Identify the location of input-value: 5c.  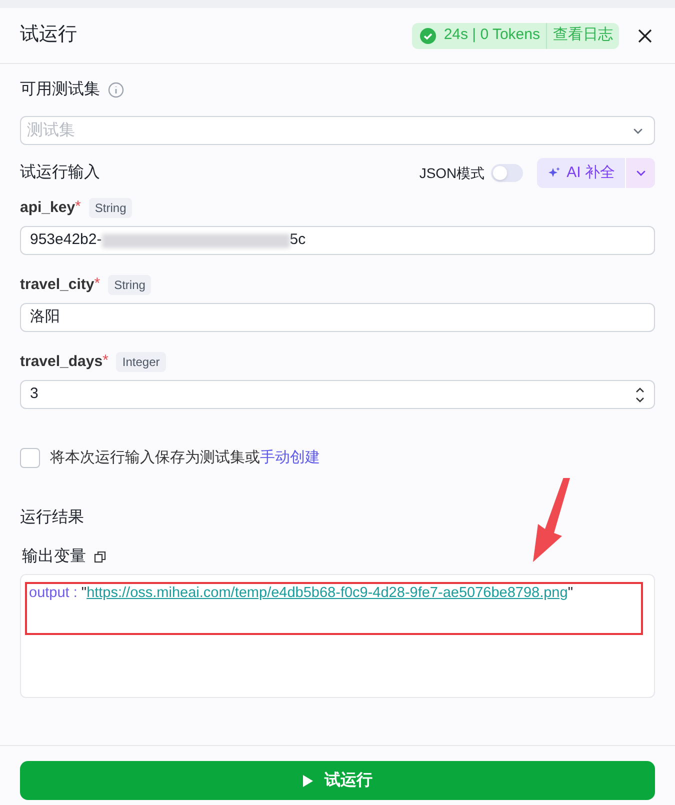
(298, 240).